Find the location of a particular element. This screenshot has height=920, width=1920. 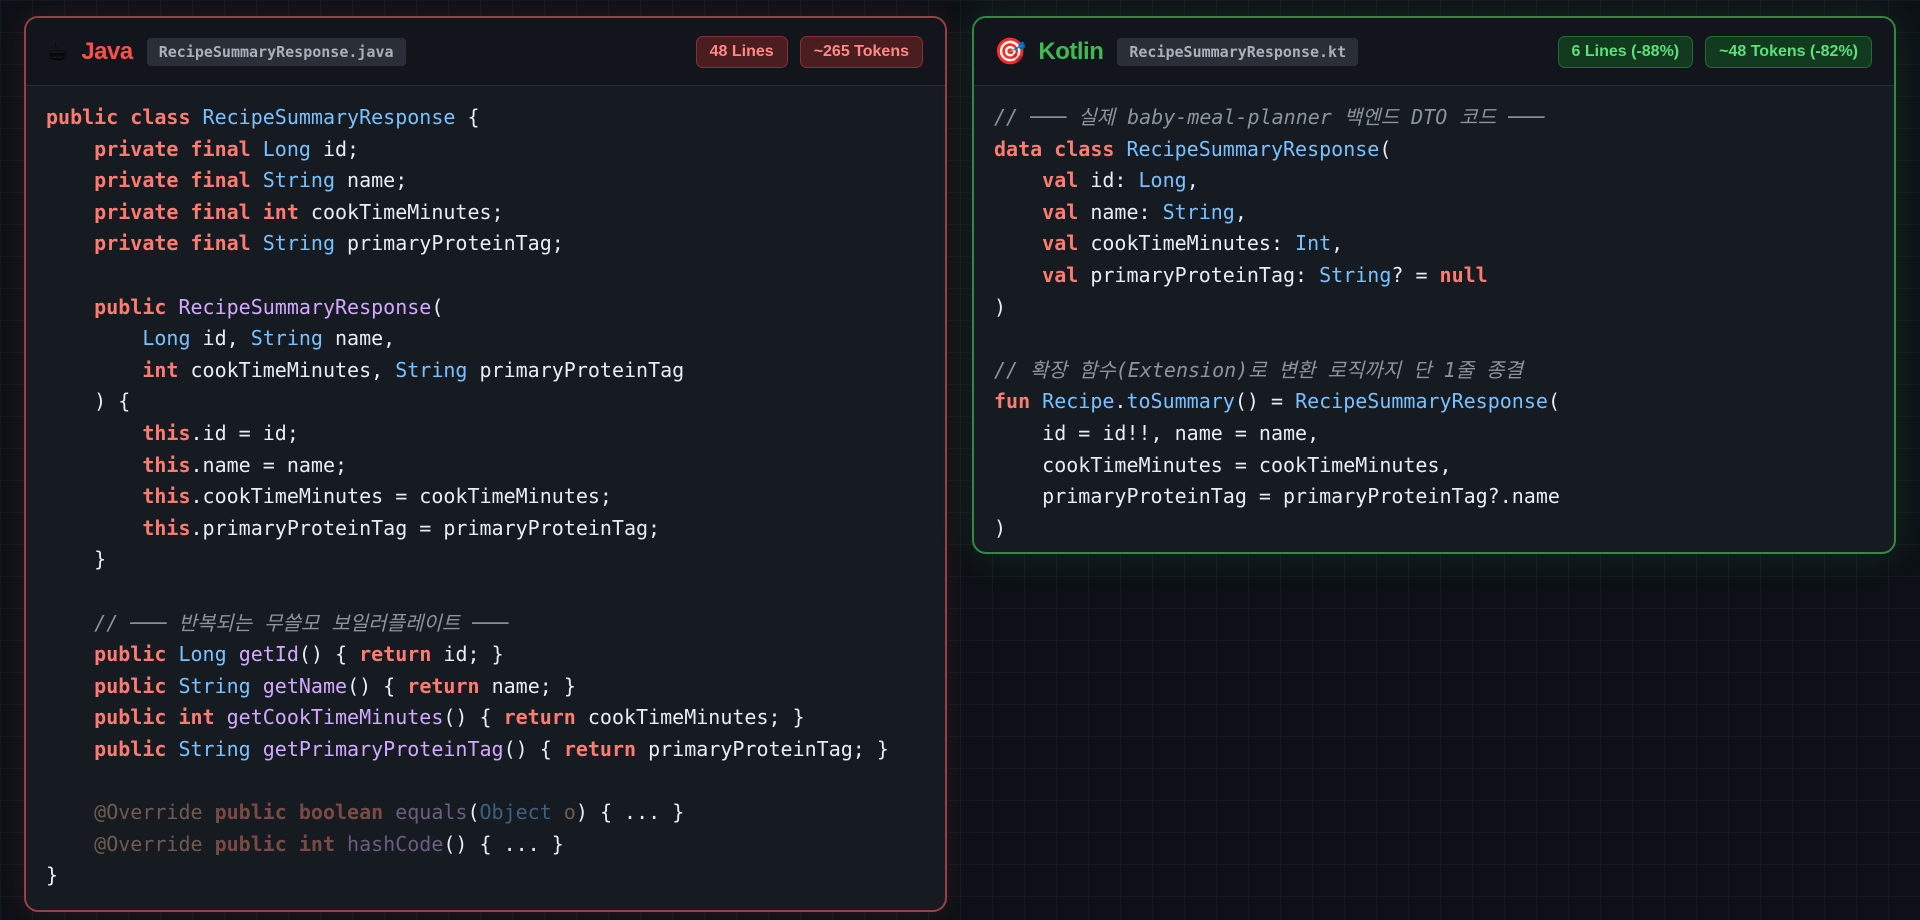

code-line: val cookTimeMinutes: Int, is located at coordinates (1193, 243).